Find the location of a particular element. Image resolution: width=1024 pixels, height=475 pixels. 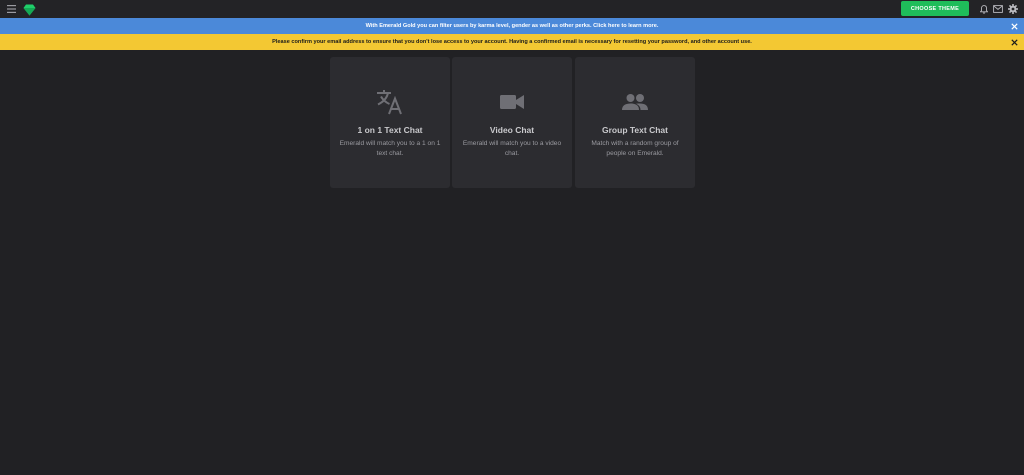

menu-button is located at coordinates (11, 9).